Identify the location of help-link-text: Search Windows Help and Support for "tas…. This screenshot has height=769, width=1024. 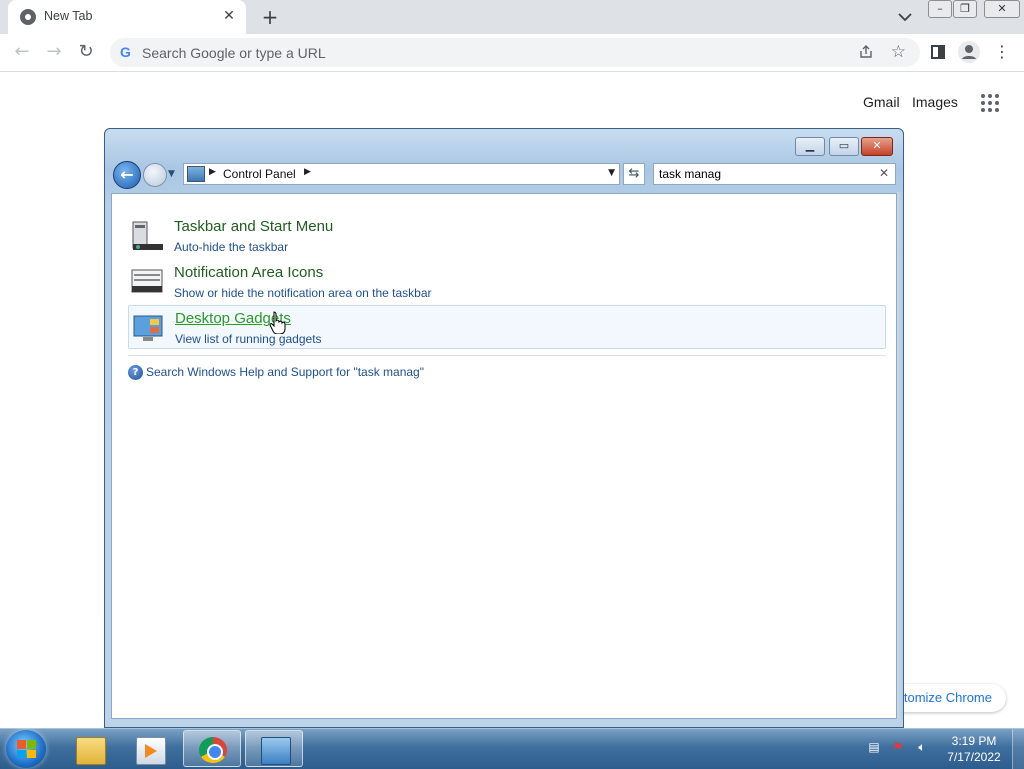
(285, 372).